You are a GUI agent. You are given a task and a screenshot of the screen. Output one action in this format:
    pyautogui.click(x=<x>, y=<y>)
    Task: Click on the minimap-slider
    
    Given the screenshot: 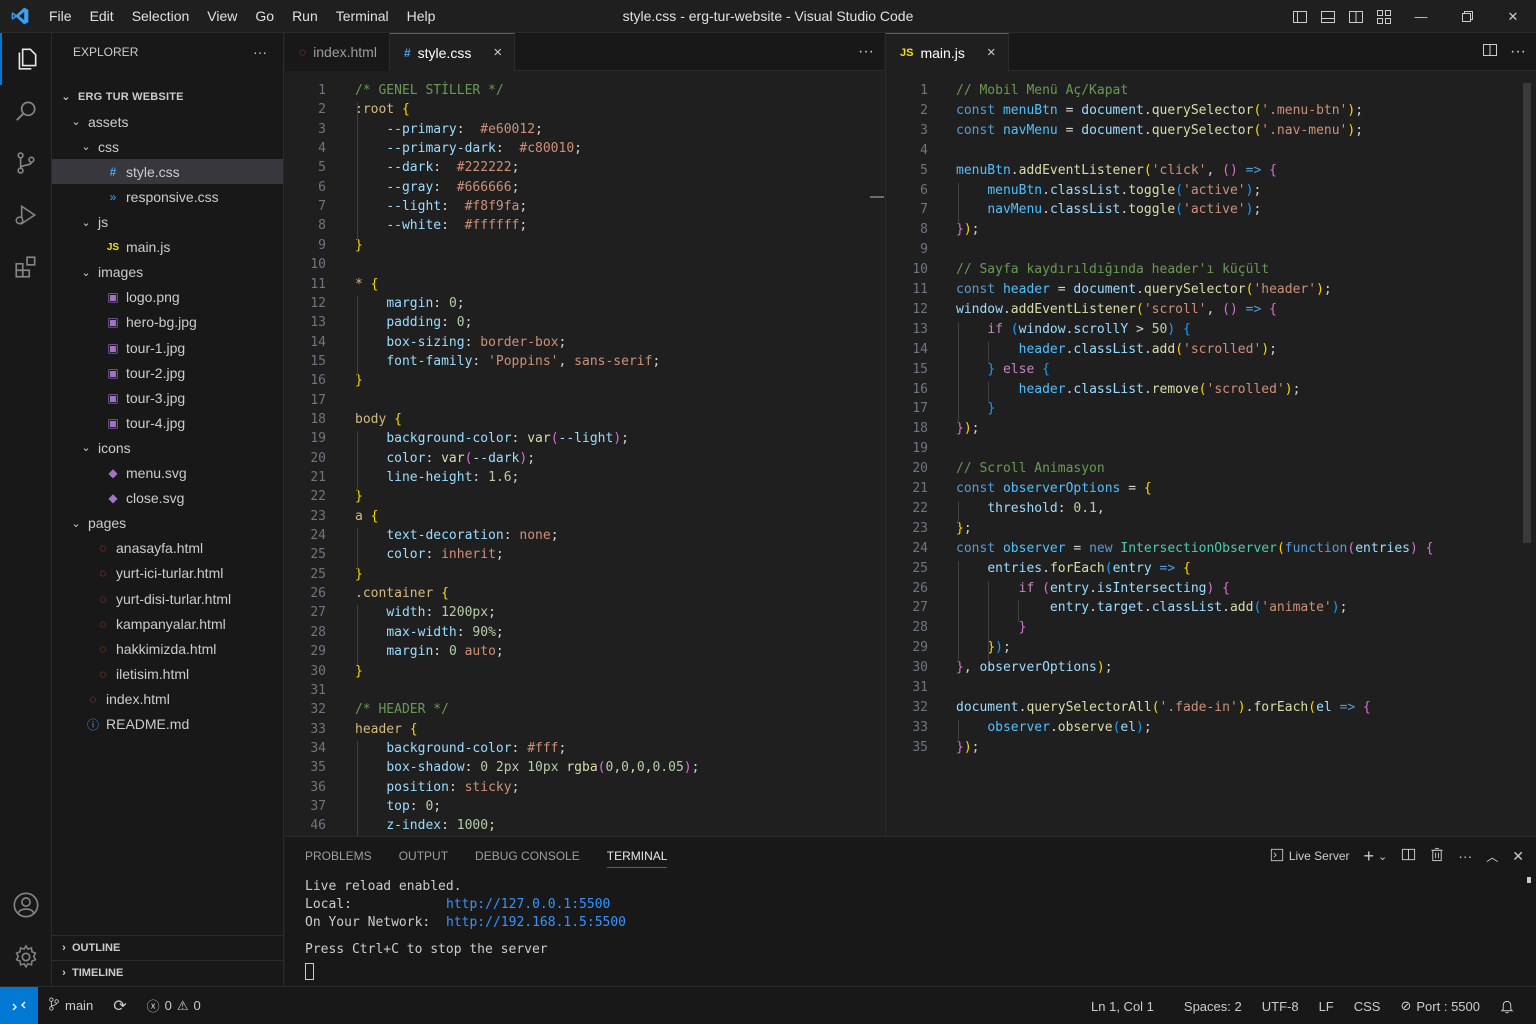 What is the action you would take?
    pyautogui.click(x=877, y=197)
    